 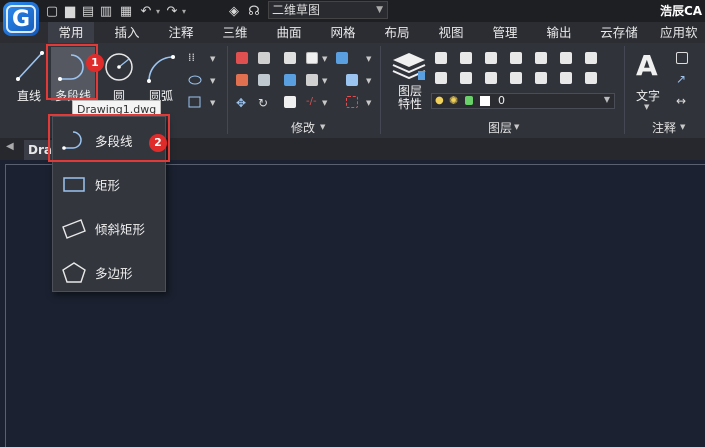 What do you see at coordinates (409, 97) in the screenshot?
I see `layer-properties-label: 图层 特性` at bounding box center [409, 97].